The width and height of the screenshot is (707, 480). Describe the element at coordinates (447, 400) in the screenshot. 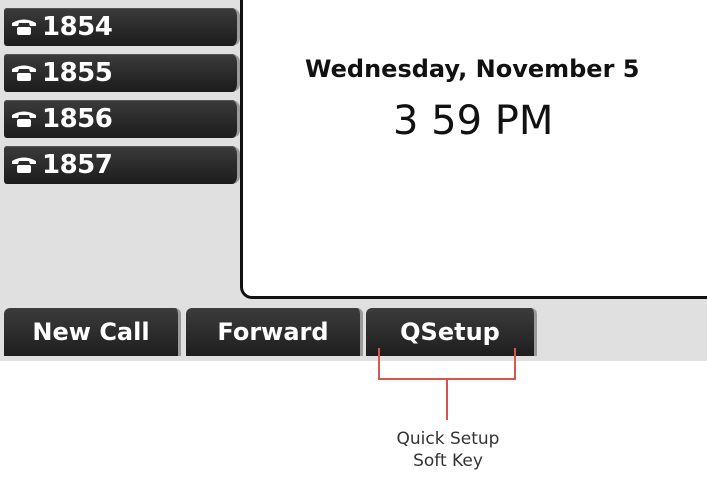

I see `callout-stem` at that location.